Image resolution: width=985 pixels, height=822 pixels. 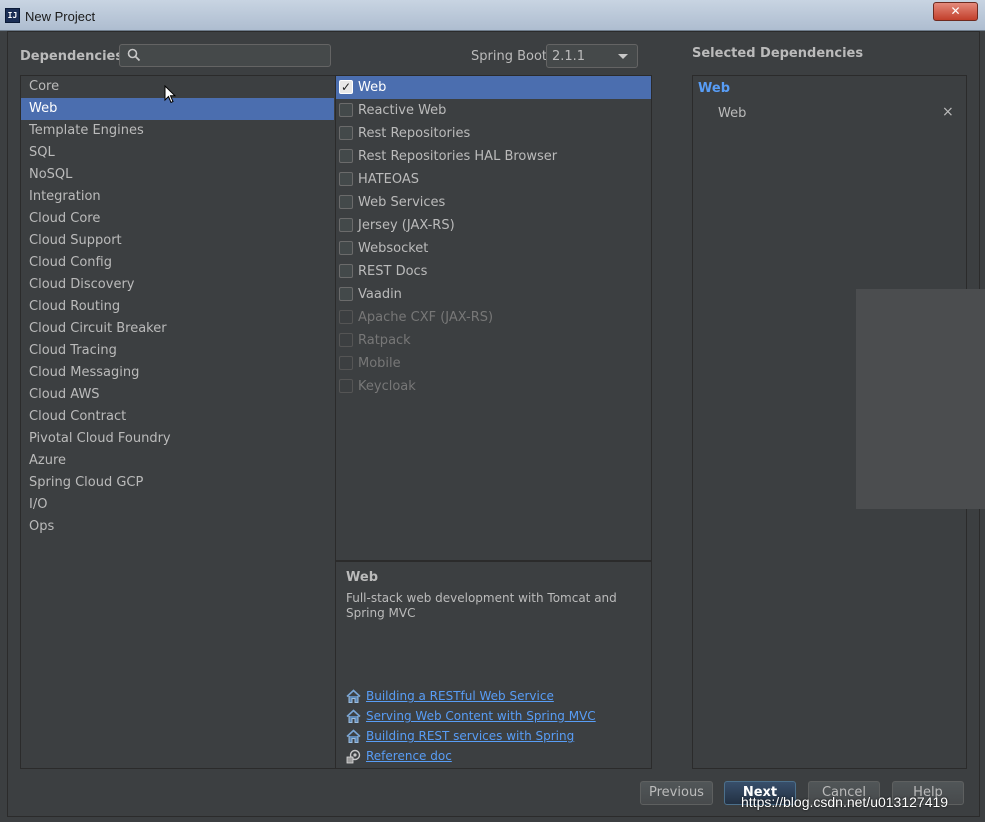 What do you see at coordinates (409, 756) in the screenshot?
I see `reference-doc-link: Reference doc` at bounding box center [409, 756].